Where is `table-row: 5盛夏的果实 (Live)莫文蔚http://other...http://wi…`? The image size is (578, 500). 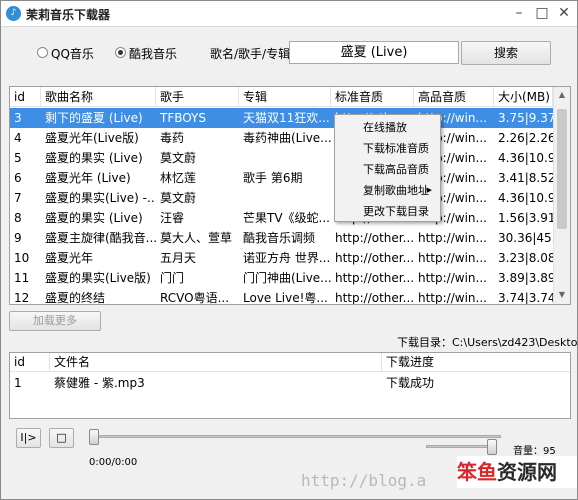 table-row: 5盛夏的果实 (Live)莫文蔚http://other...http://wi… is located at coordinates (281, 158).